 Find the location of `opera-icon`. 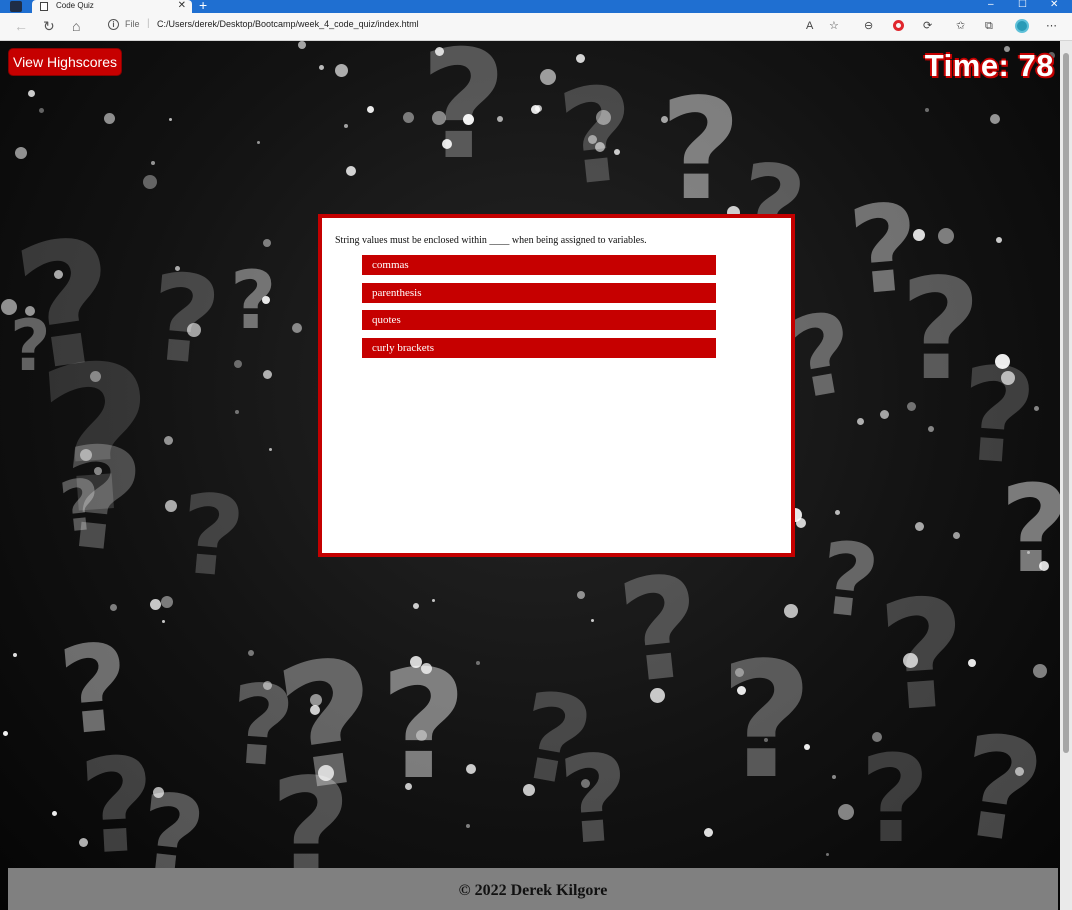

opera-icon is located at coordinates (898, 25).